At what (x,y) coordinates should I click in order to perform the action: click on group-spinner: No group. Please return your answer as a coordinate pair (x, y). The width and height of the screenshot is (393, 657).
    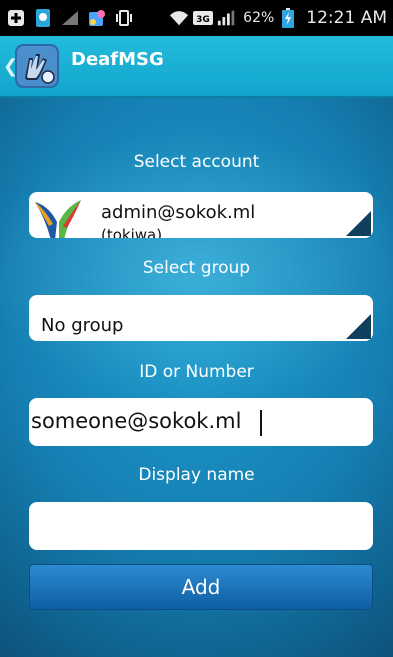
    Looking at the image, I should click on (201, 318).